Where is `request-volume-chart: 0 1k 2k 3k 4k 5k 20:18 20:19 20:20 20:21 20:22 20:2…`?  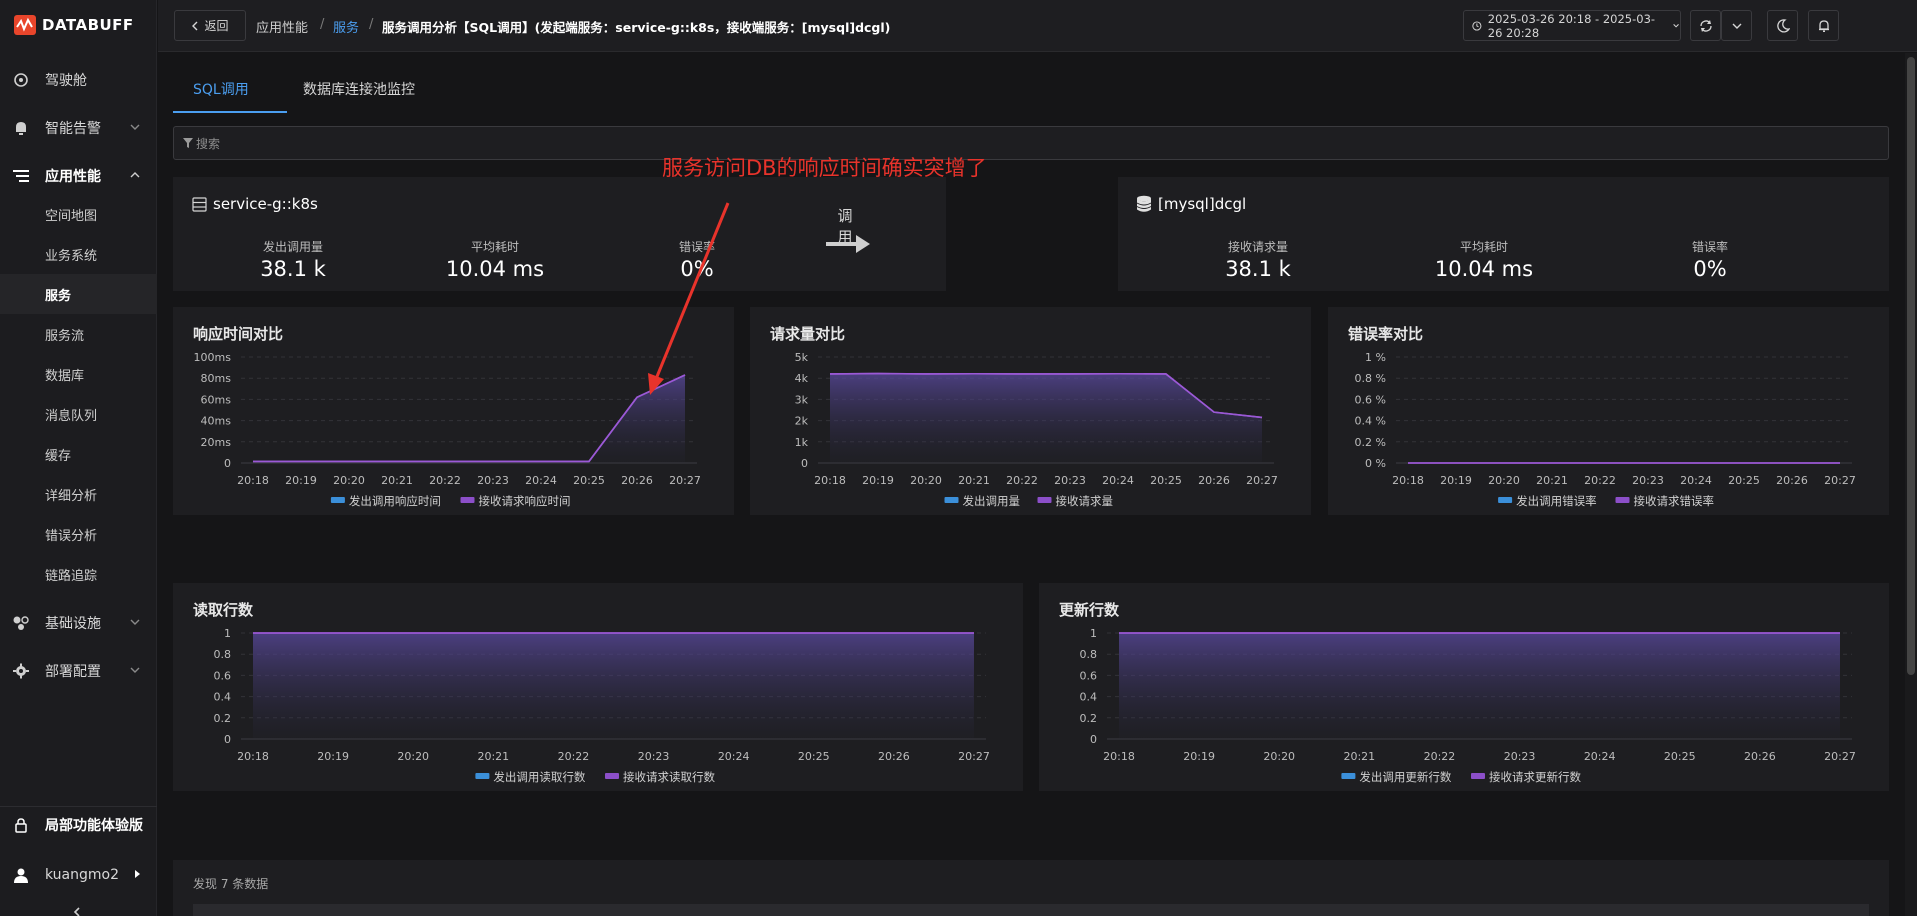 request-volume-chart: 0 1k 2k 3k 4k 5k 20:18 20:19 20:20 20:21 20:22 20:2… is located at coordinates (1036, 429).